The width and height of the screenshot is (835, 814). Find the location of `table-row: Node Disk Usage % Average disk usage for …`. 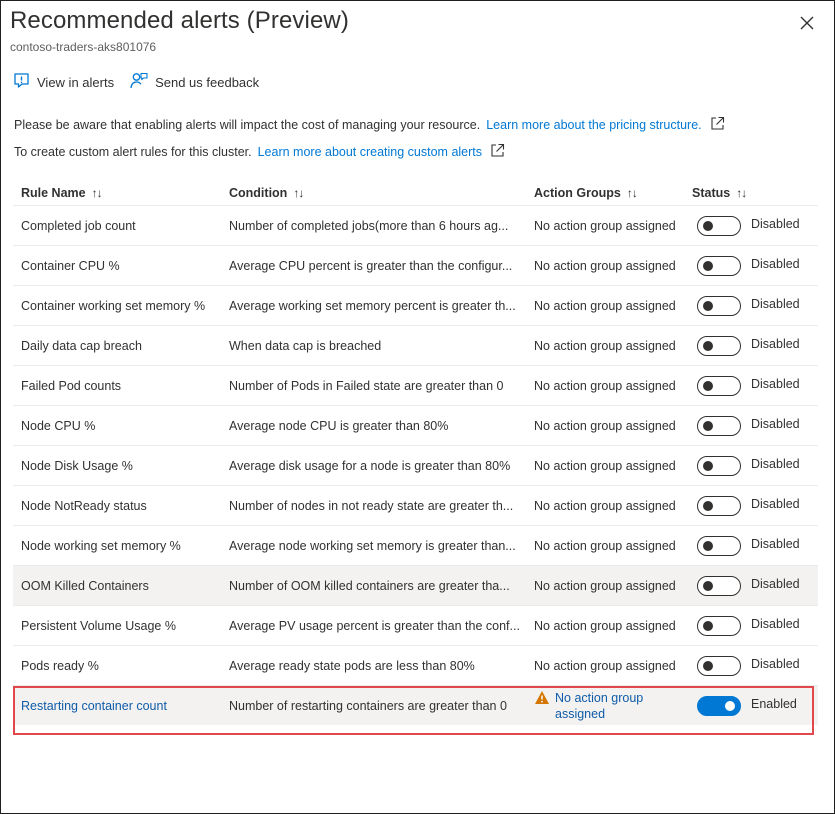

table-row: Node Disk Usage % Average disk usage for … is located at coordinates (415, 465).